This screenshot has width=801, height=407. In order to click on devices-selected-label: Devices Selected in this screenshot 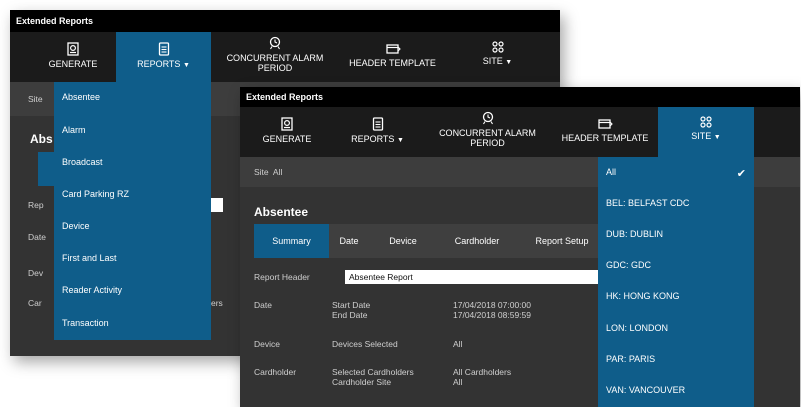, I will do `click(365, 344)`.